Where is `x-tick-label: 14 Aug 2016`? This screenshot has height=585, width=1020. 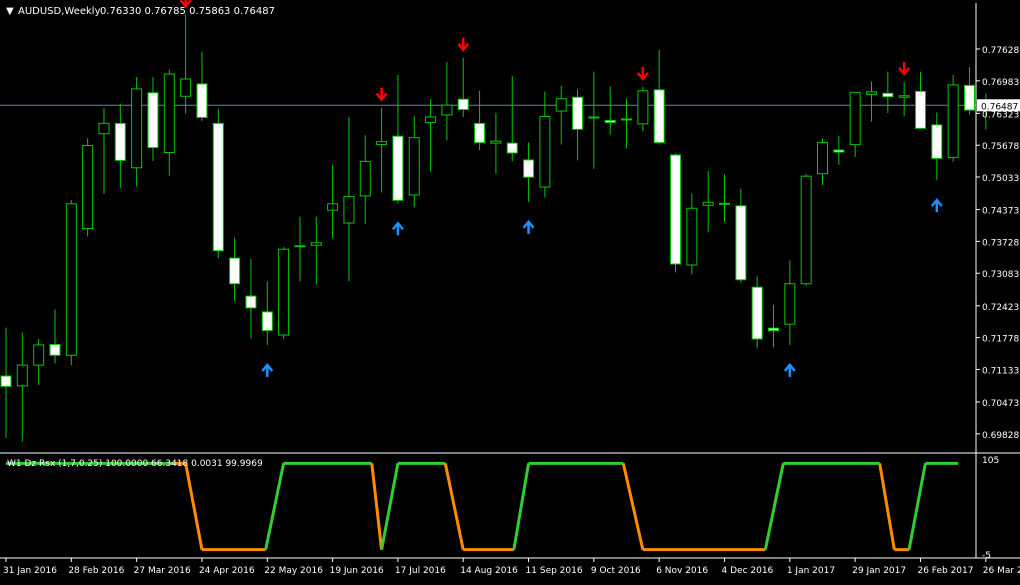
x-tick-label: 14 Aug 2016 is located at coordinates (489, 571).